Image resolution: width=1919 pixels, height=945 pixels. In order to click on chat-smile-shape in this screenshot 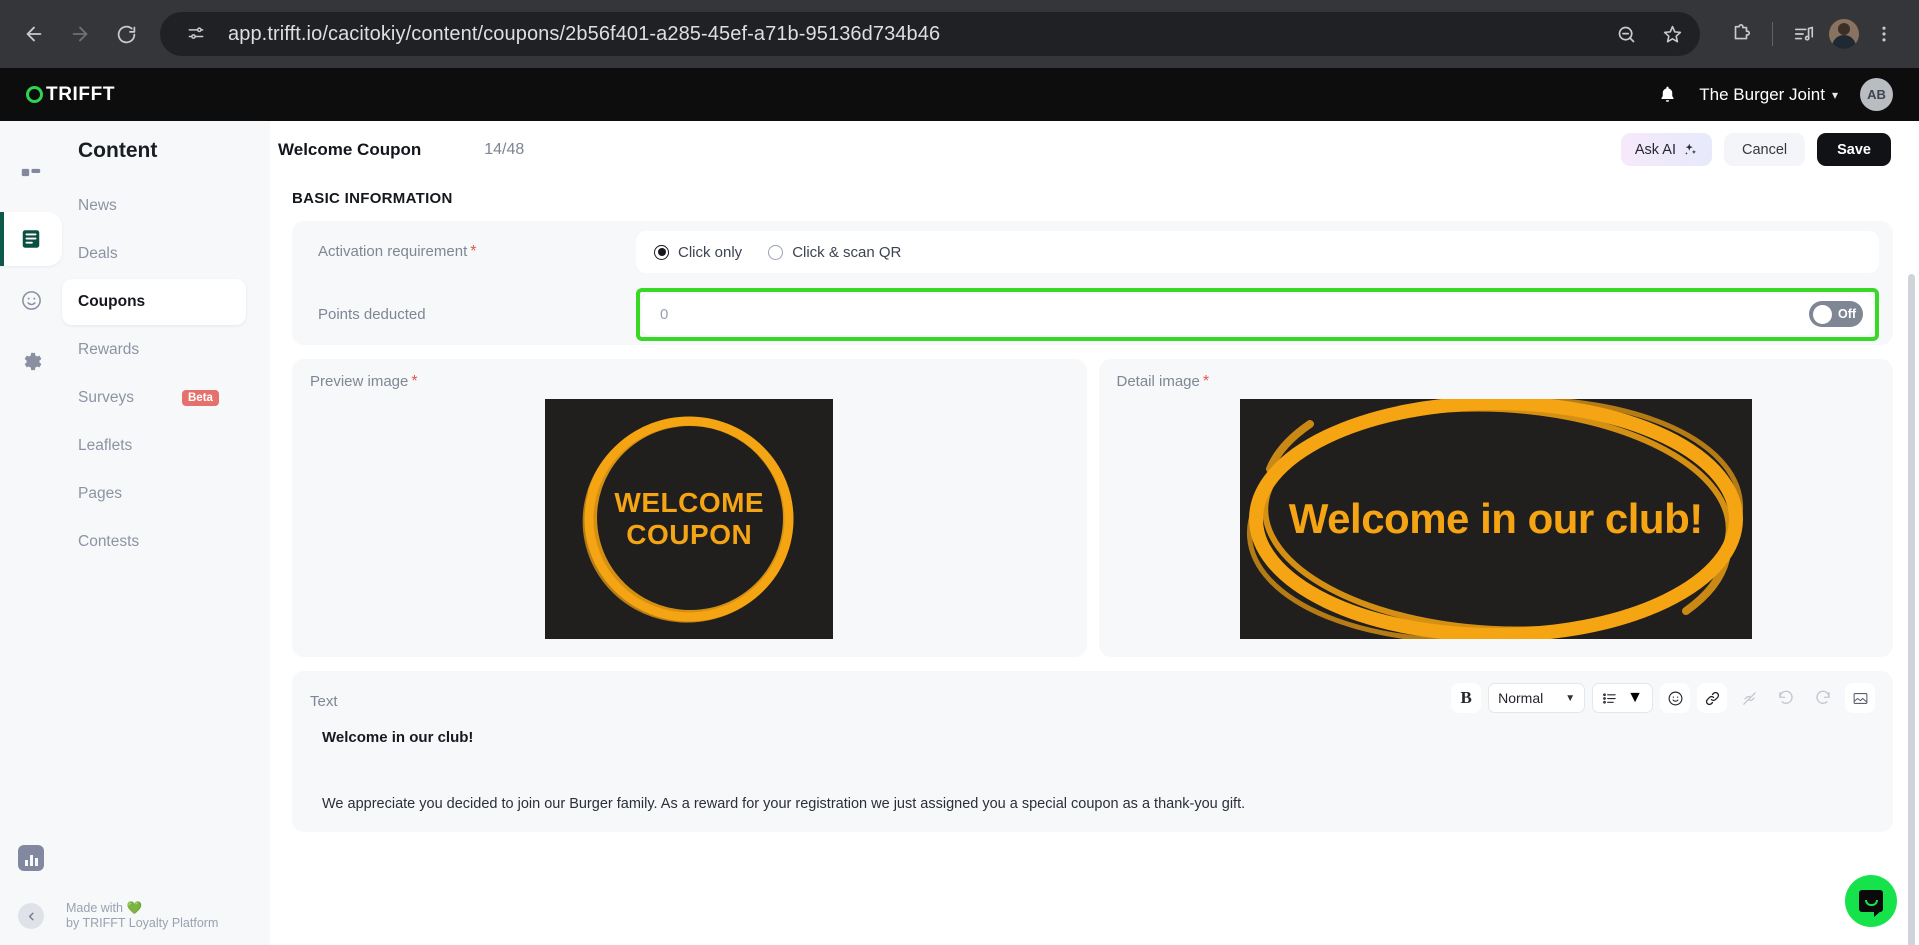, I will do `click(1871, 902)`.